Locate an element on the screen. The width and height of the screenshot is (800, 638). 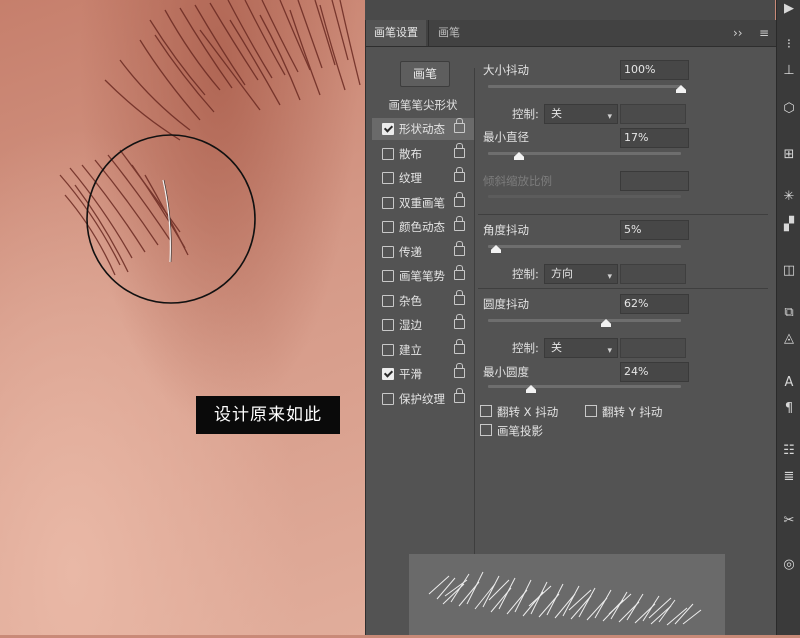
scissors-icon: ✂ is located at coordinates (789, 521).